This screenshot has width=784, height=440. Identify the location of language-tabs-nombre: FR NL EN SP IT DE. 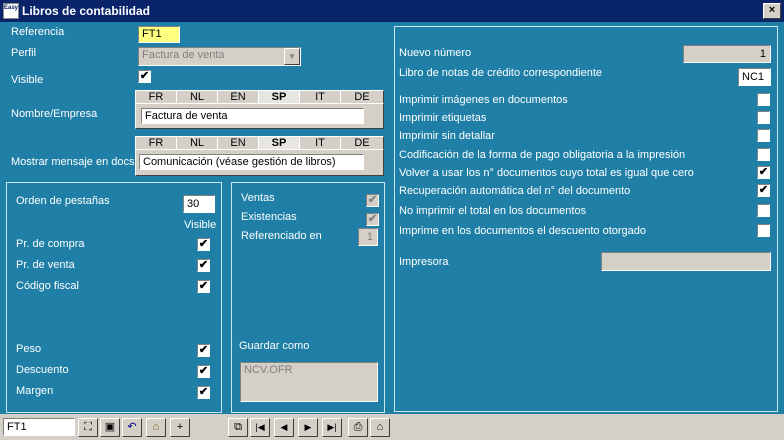
(259, 97).